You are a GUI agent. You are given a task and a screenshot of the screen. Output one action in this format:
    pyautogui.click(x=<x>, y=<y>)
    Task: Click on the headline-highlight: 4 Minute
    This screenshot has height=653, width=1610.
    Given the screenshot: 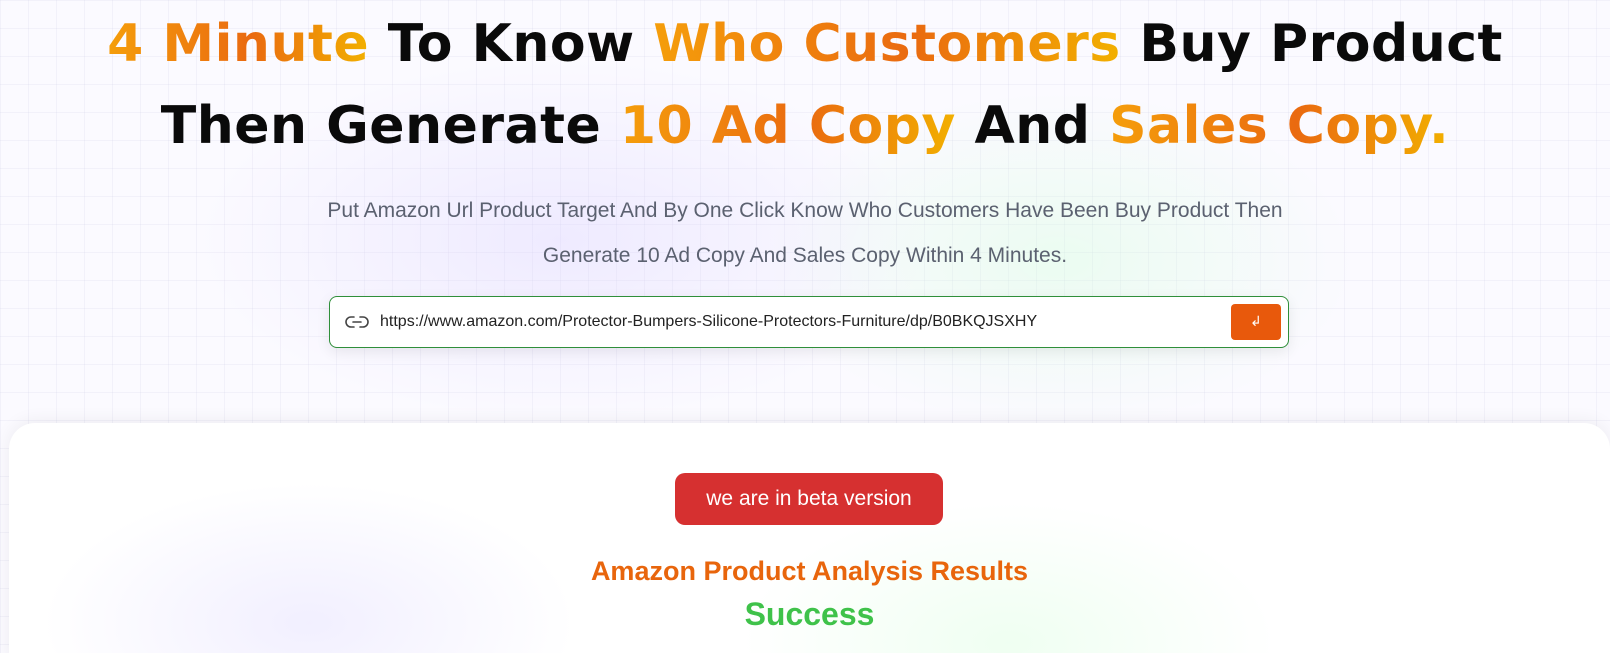 What is the action you would take?
    pyautogui.click(x=238, y=44)
    